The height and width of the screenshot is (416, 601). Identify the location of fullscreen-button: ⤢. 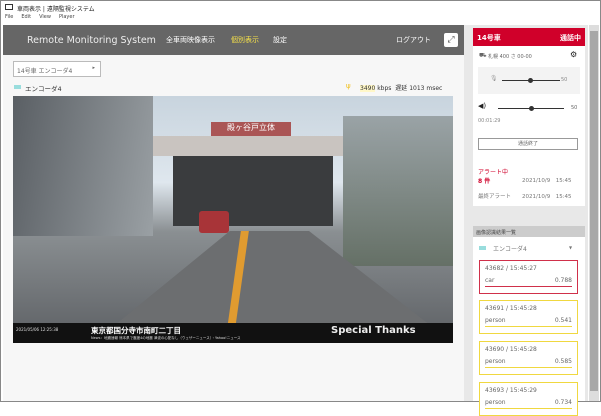
(451, 40).